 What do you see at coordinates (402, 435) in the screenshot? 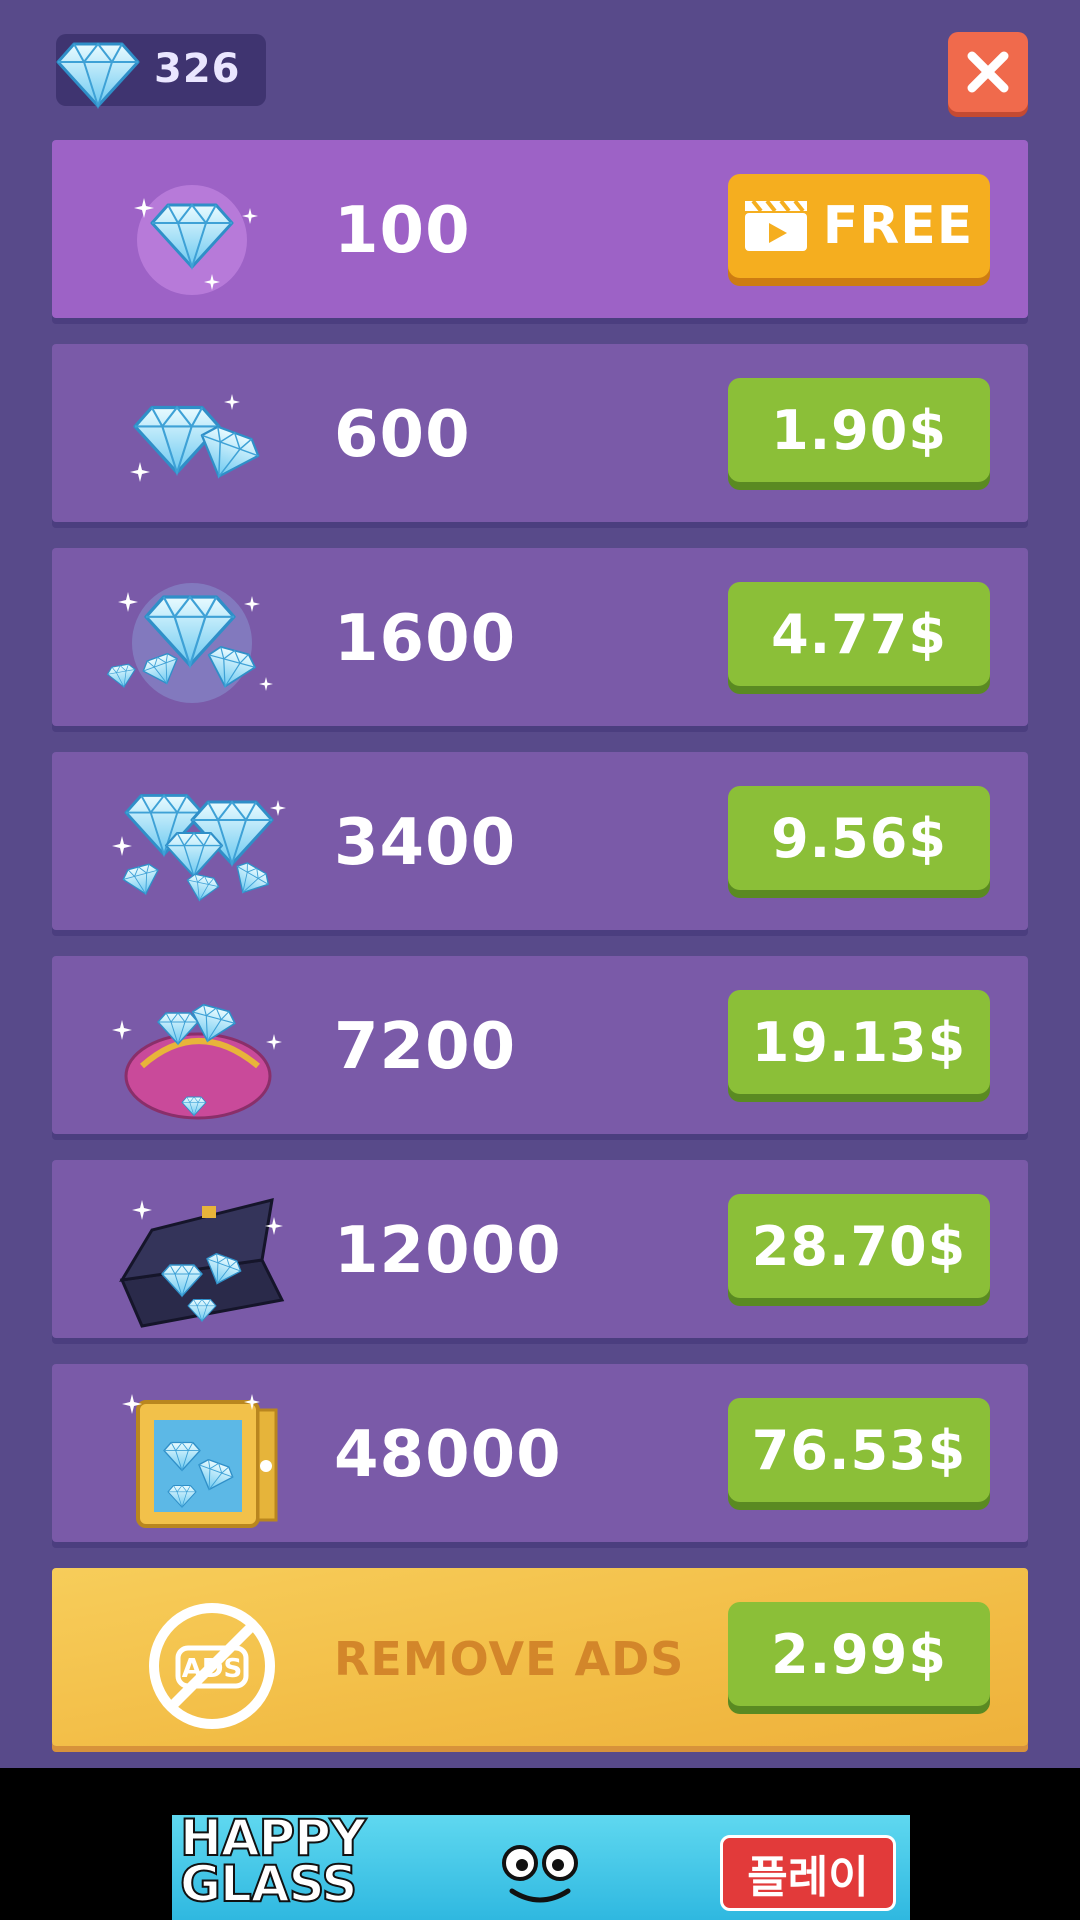
I see `offer-amount: 600` at bounding box center [402, 435].